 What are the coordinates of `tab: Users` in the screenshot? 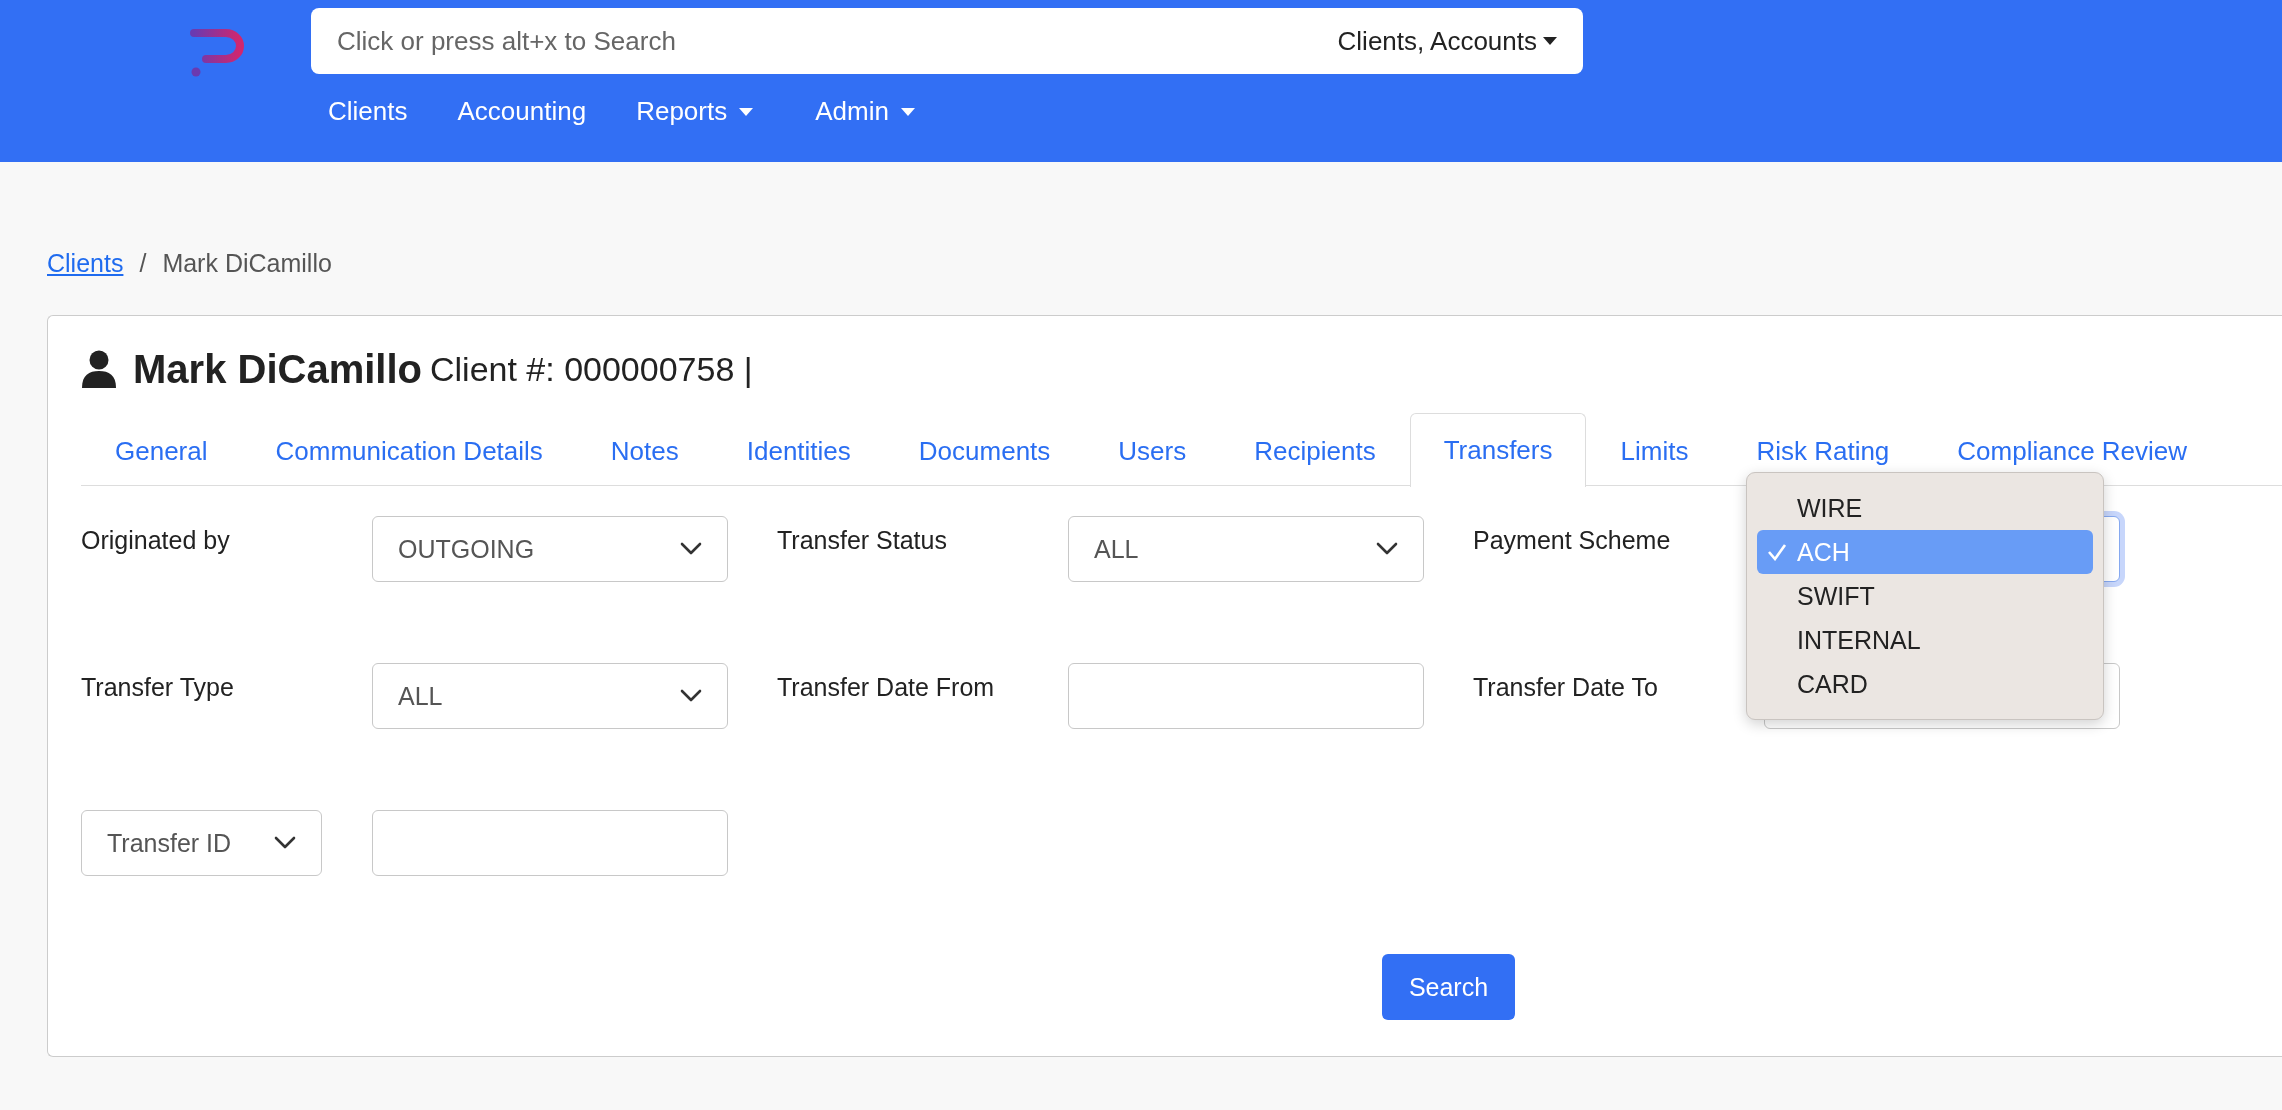 It's located at (1152, 450).